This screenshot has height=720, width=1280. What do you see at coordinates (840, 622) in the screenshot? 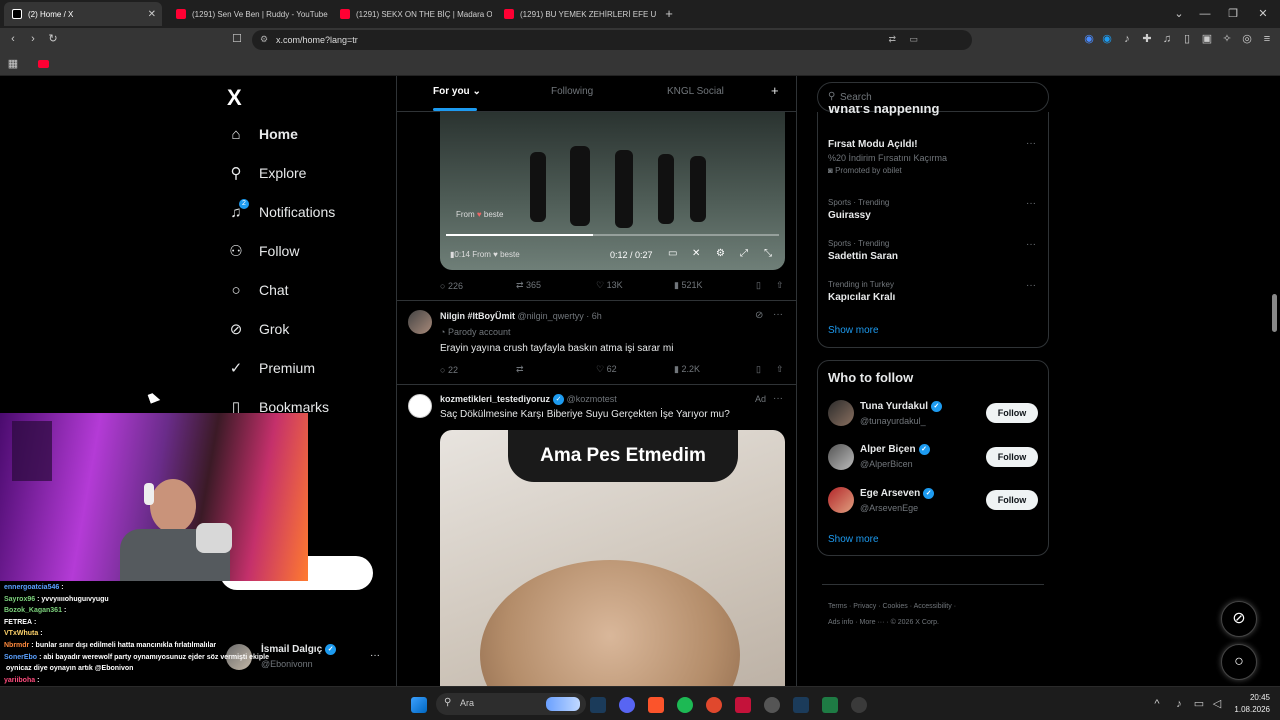
I see `footer-ads-link: Ads info` at bounding box center [840, 622].